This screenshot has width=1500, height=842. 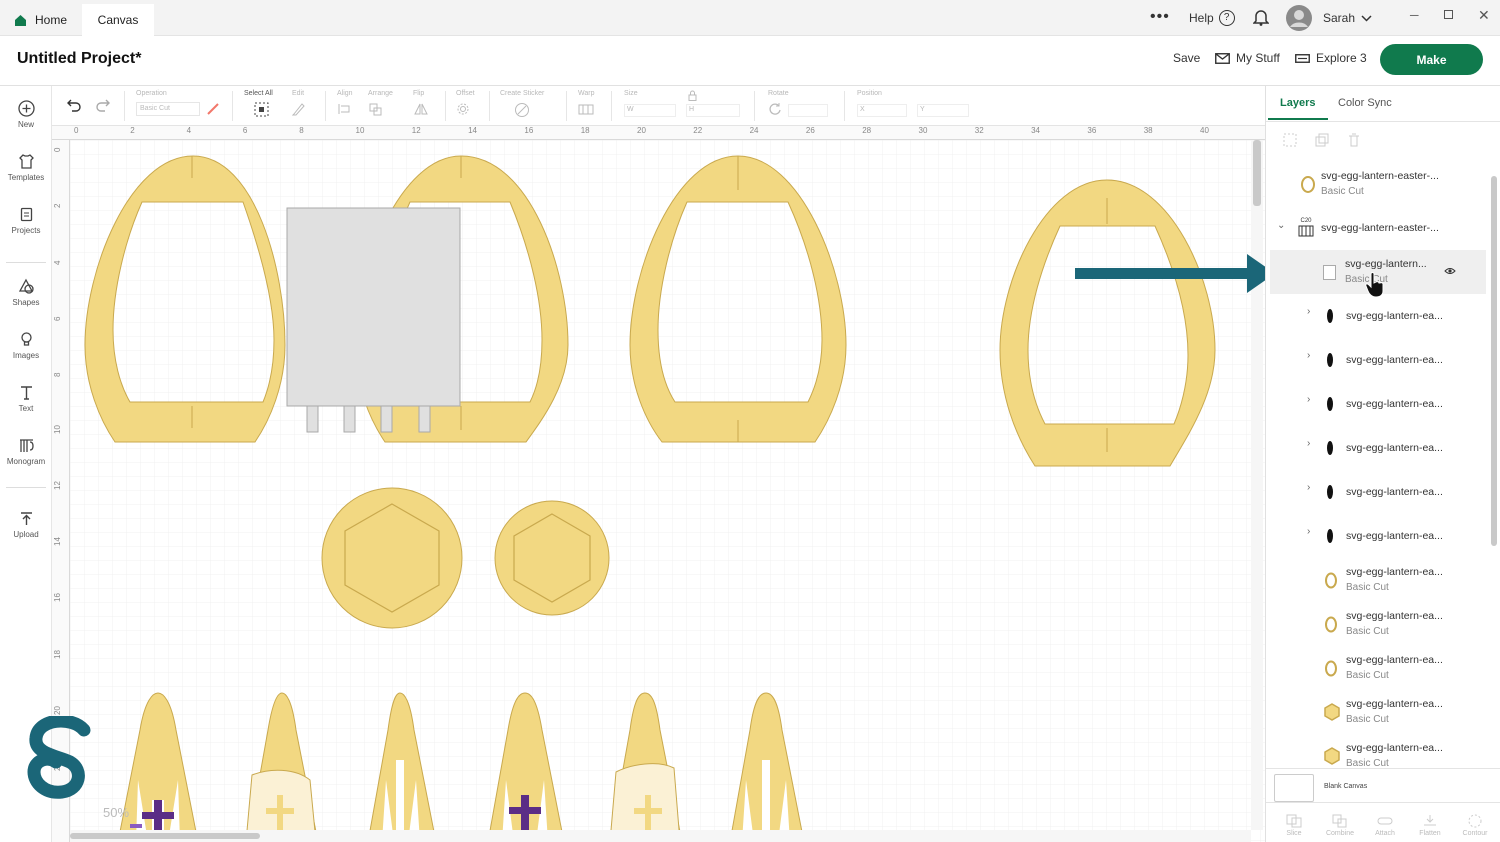 I want to click on nav-templates: Templates, so click(x=26, y=167).